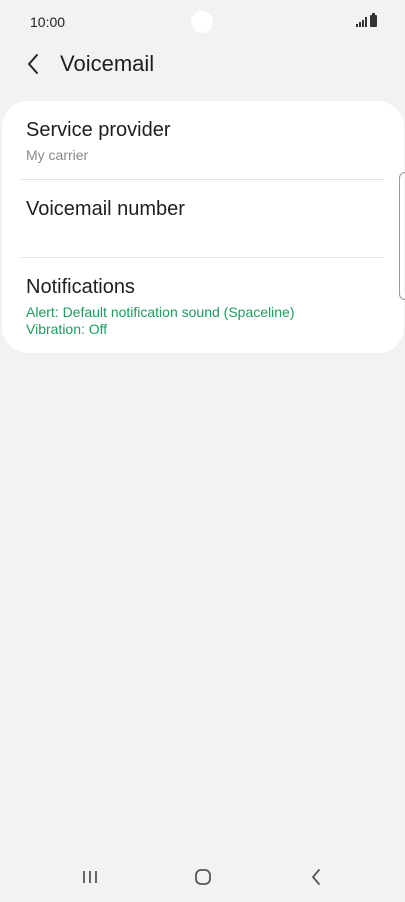 The width and height of the screenshot is (405, 902). I want to click on page-title: Voicemail, so click(107, 63).